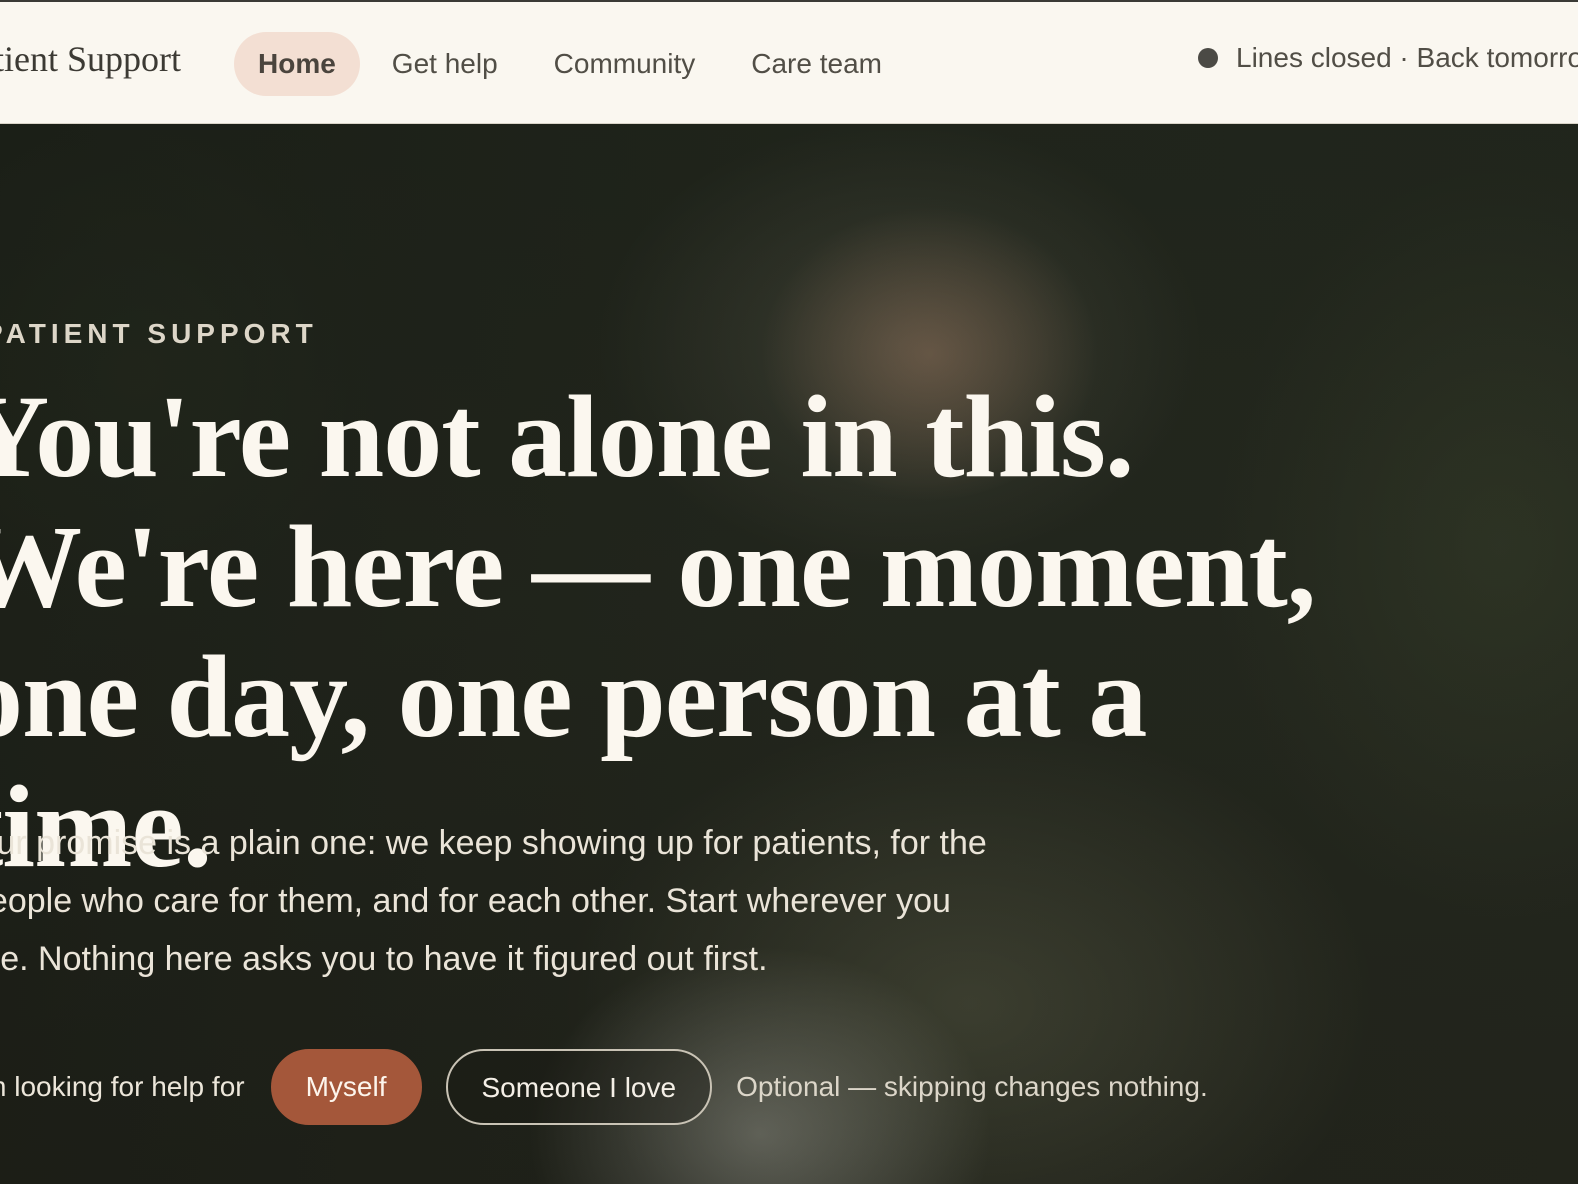 This screenshot has width=1578, height=1184. Describe the element at coordinates (972, 1086) in the screenshot. I see `audience-chooser-note: Optional — skipping changes nothing.` at that location.